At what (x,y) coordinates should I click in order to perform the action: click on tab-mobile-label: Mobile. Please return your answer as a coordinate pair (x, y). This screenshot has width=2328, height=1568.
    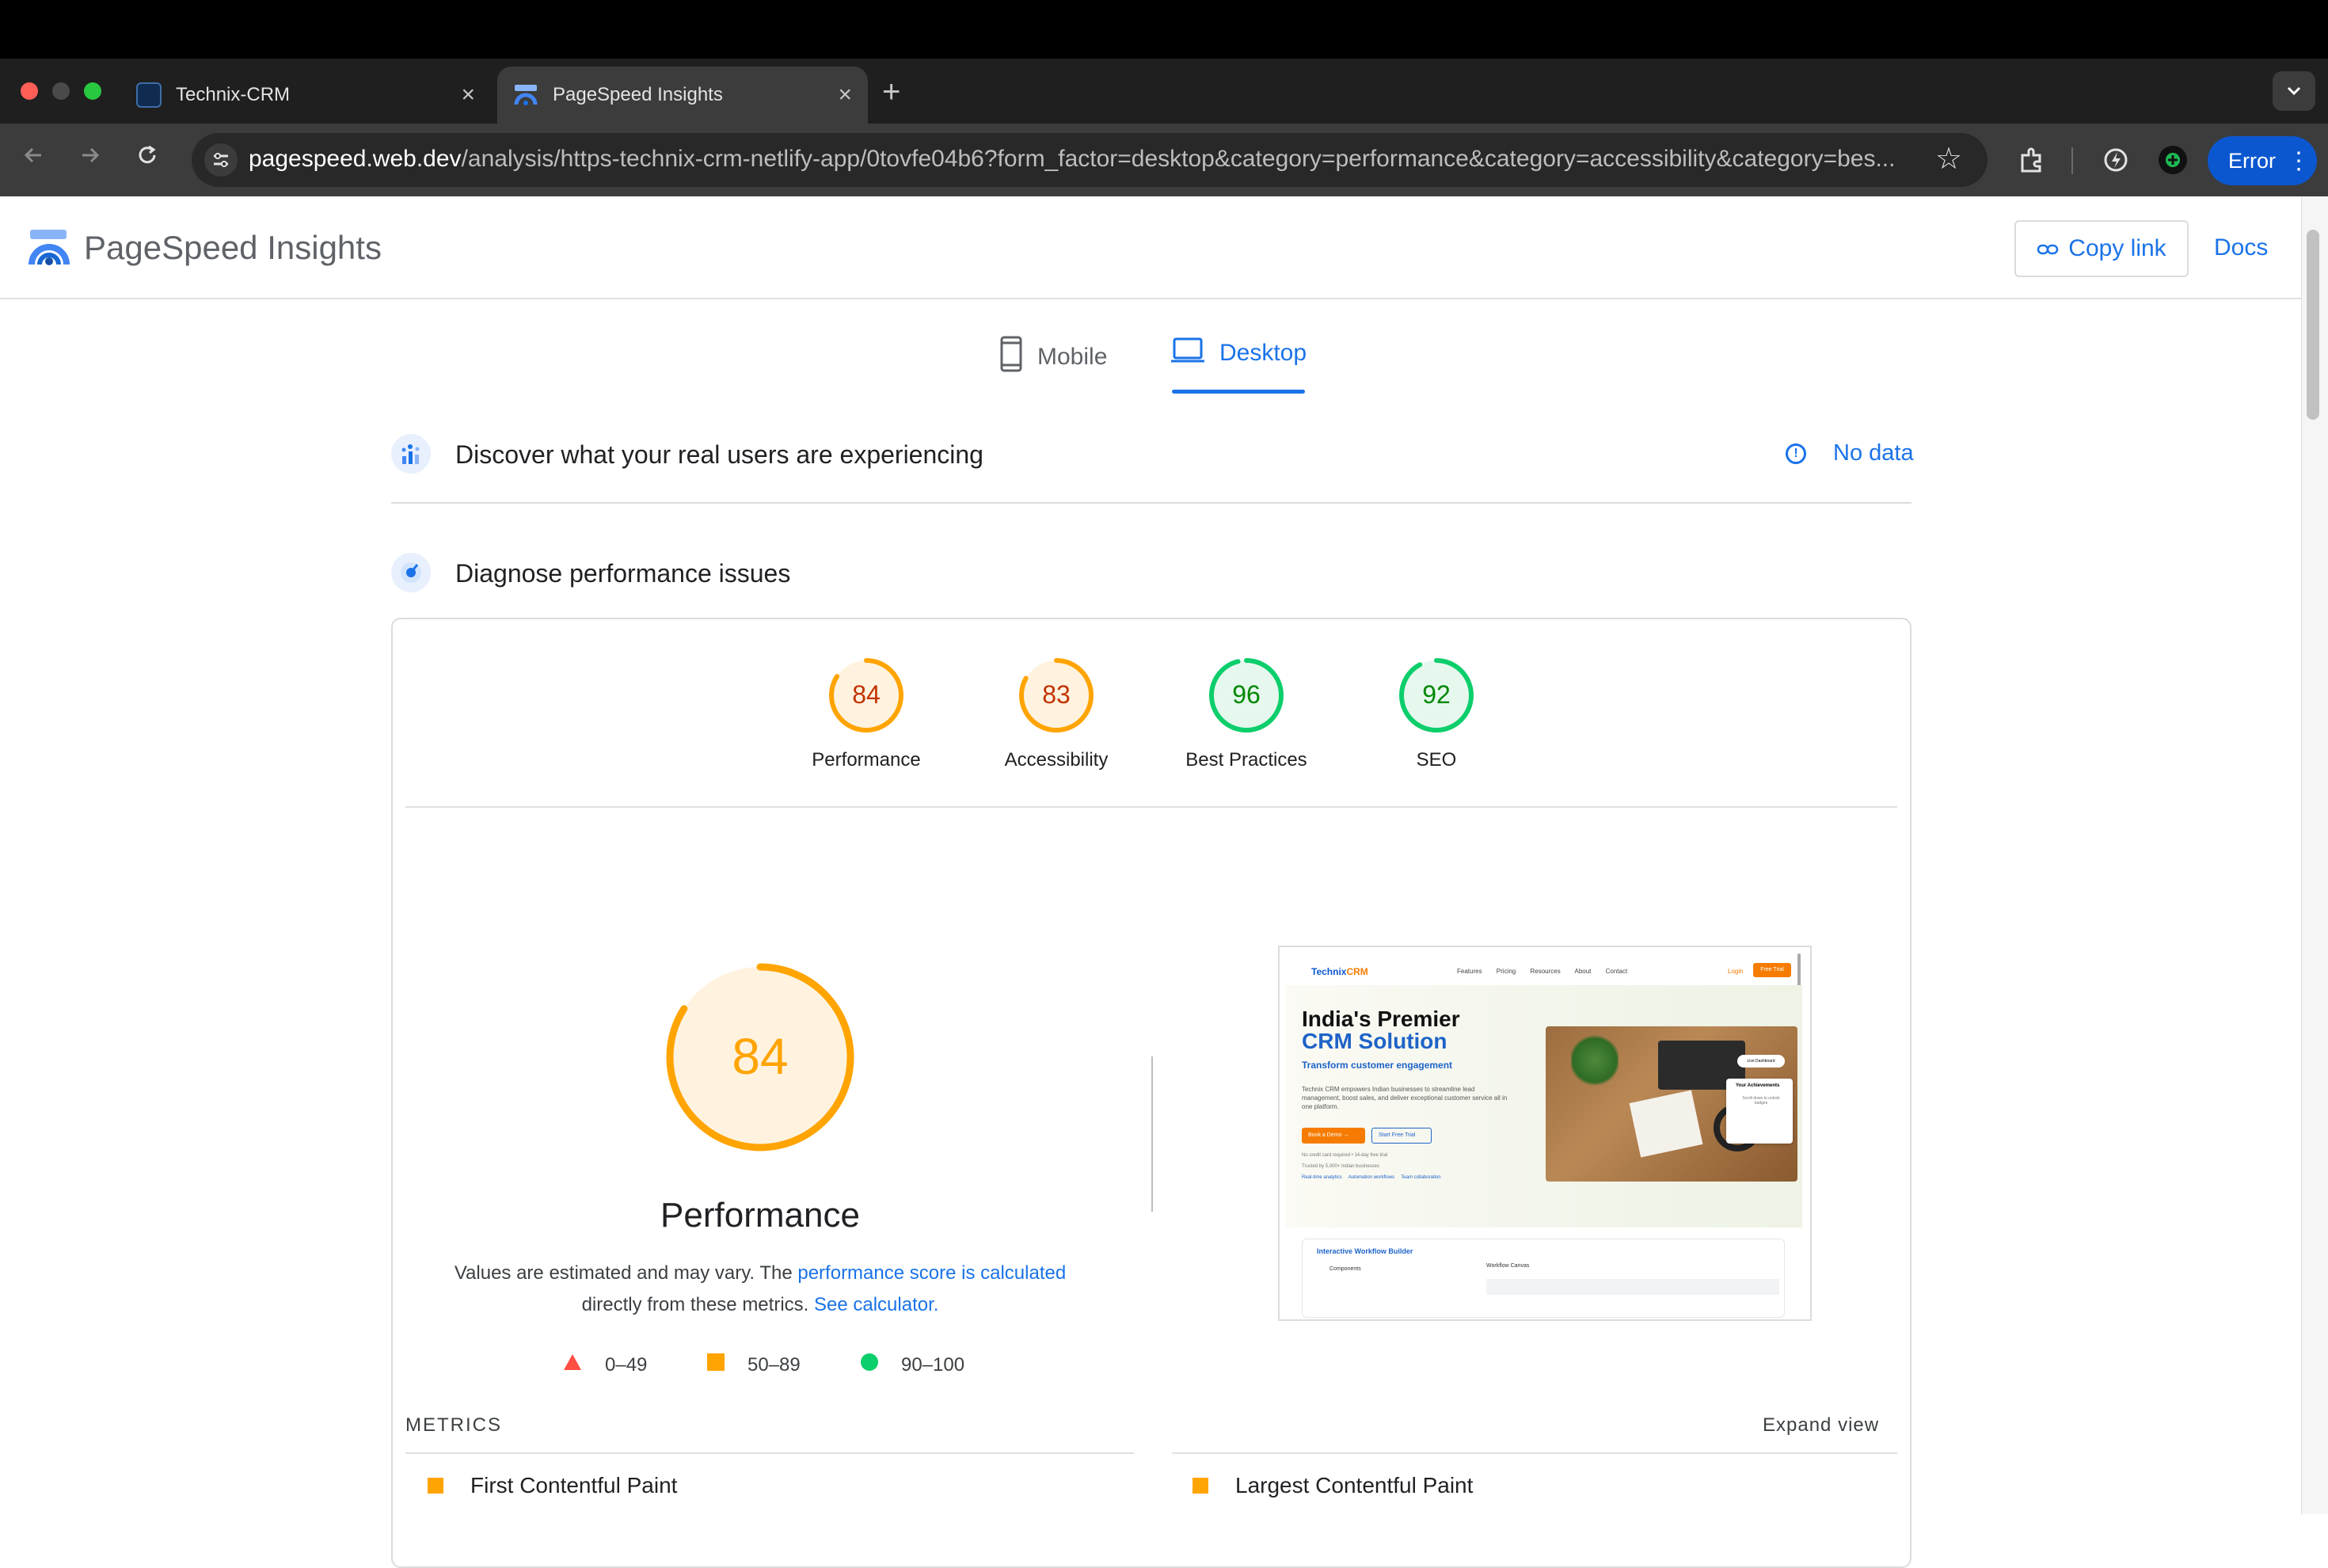
    Looking at the image, I should click on (1072, 357).